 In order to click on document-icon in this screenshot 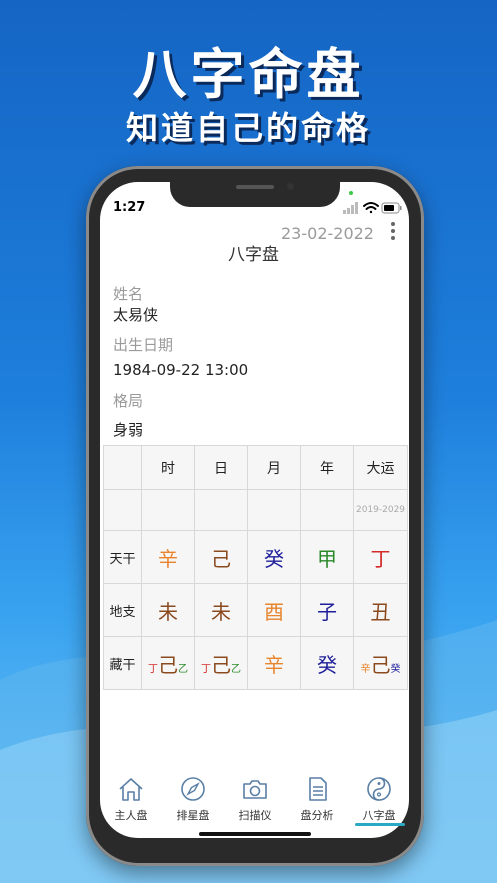, I will do `click(318, 789)`.